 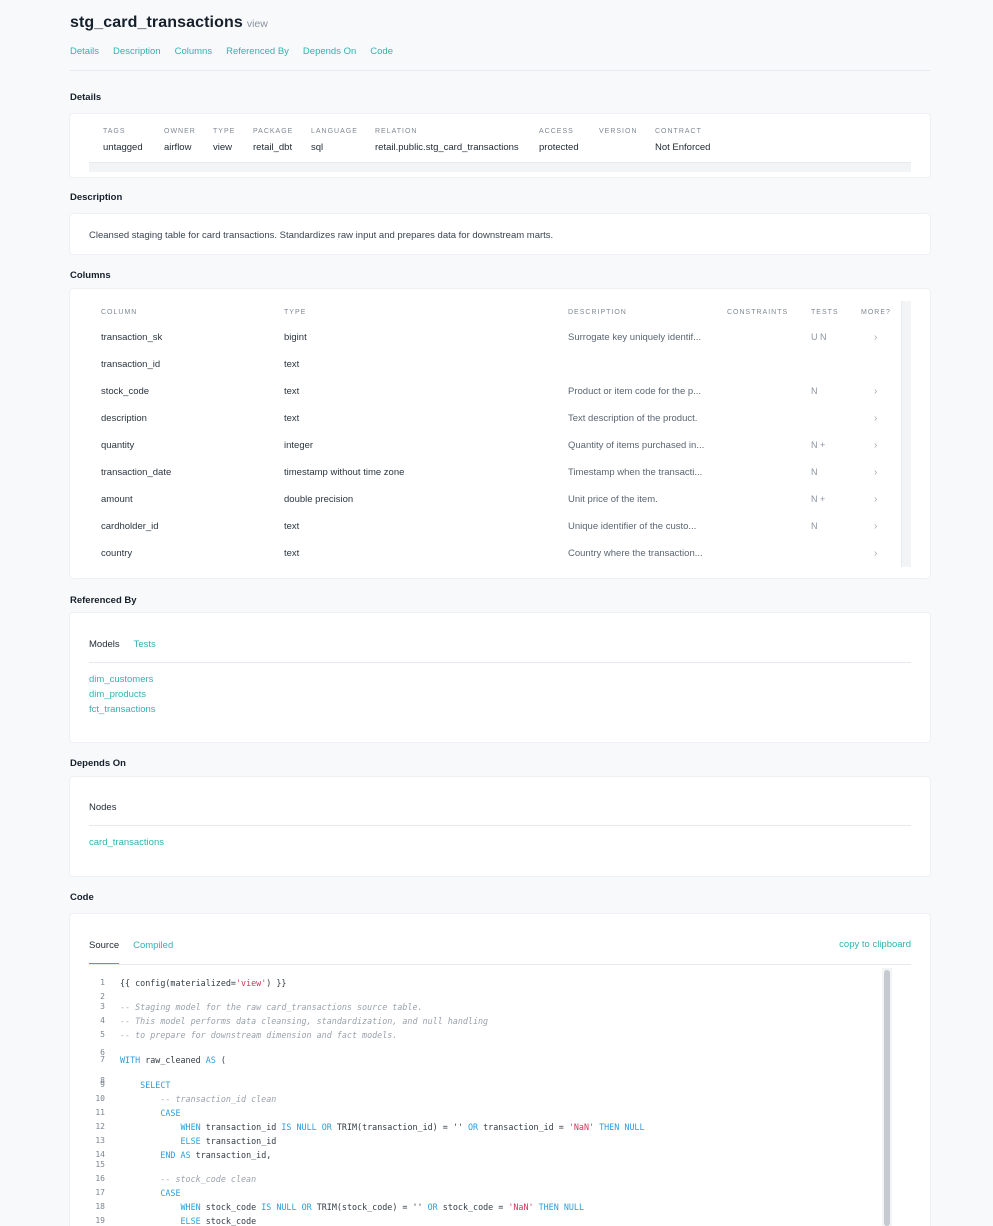 I want to click on tab-nodes: Nodes, so click(x=103, y=814).